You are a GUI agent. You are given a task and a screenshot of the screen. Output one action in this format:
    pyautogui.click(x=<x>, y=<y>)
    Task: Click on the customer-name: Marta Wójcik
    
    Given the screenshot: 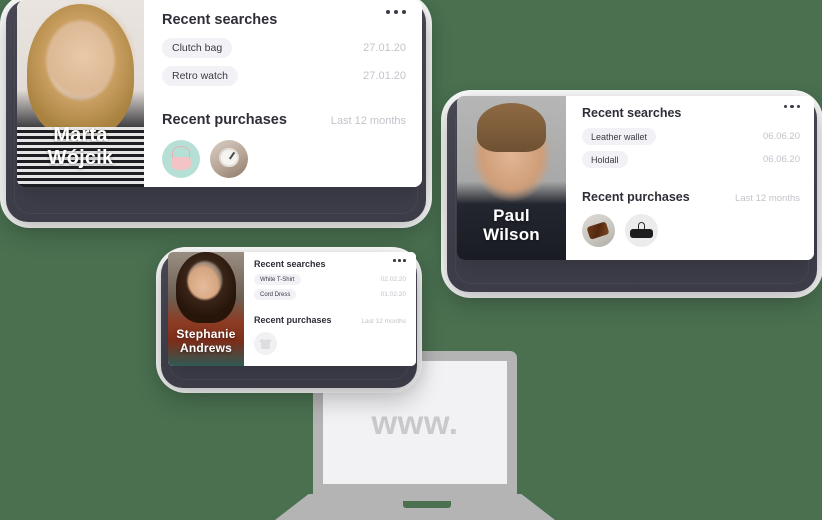 What is the action you would take?
    pyautogui.click(x=80, y=146)
    